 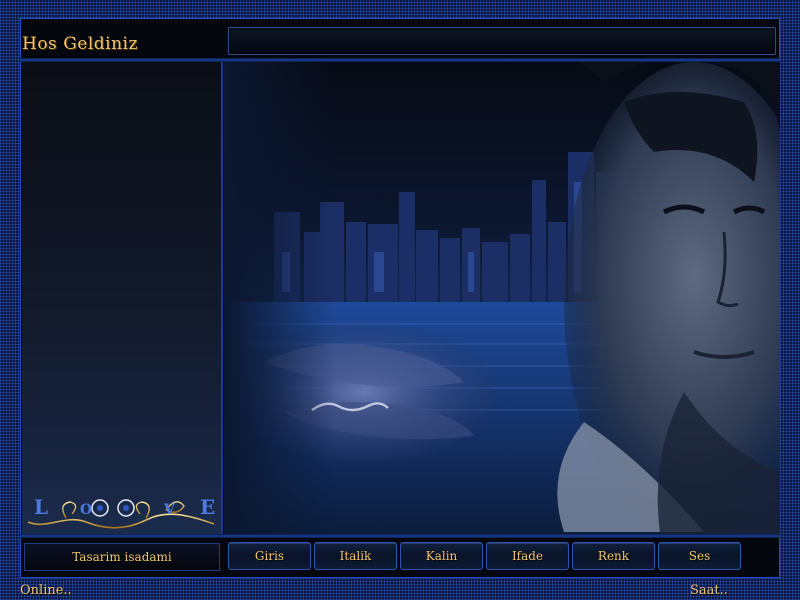 What do you see at coordinates (355, 556) in the screenshot?
I see `nav-button-italik: Italik` at bounding box center [355, 556].